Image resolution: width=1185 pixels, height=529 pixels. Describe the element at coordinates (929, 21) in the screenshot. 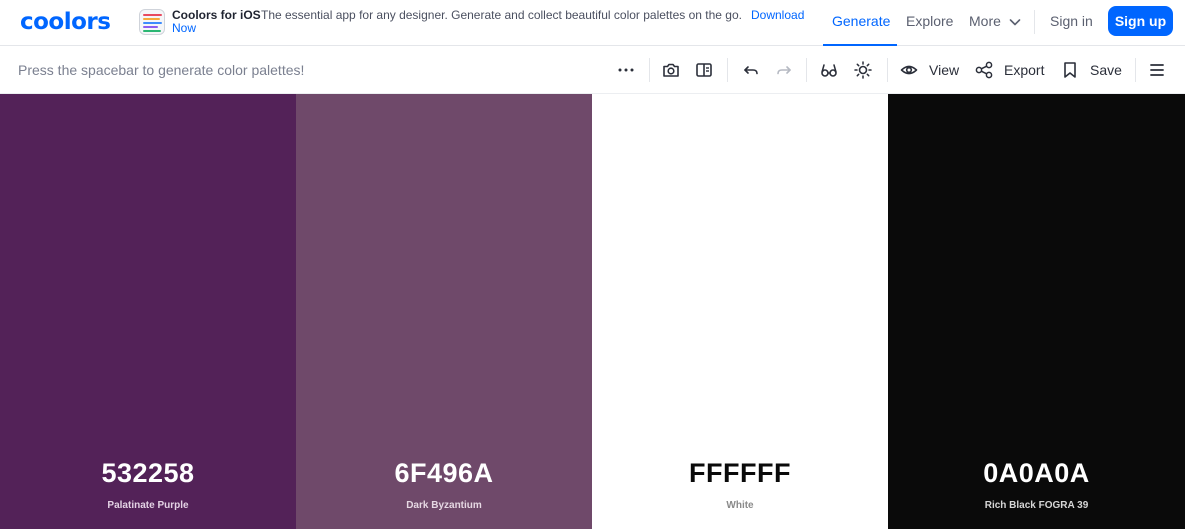

I see `nav-explore: Explore` at that location.